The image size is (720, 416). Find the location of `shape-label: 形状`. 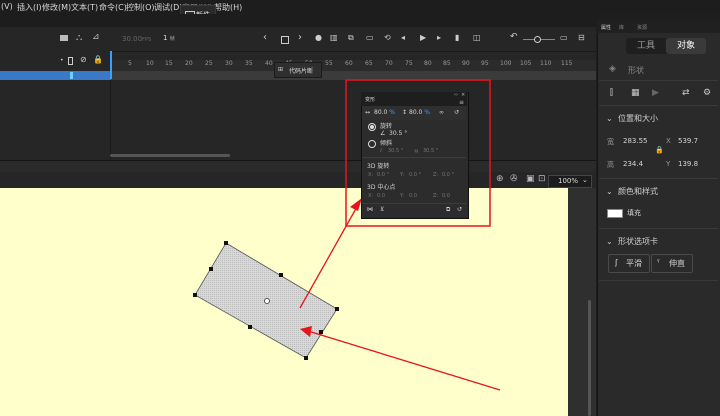

shape-label: 形状 is located at coordinates (636, 70).